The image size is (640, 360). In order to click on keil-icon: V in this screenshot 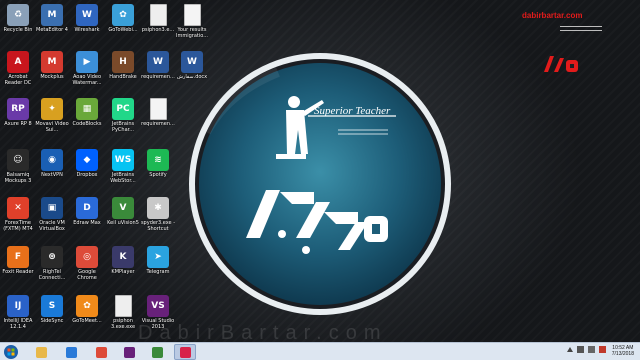, I will do `click(123, 208)`.